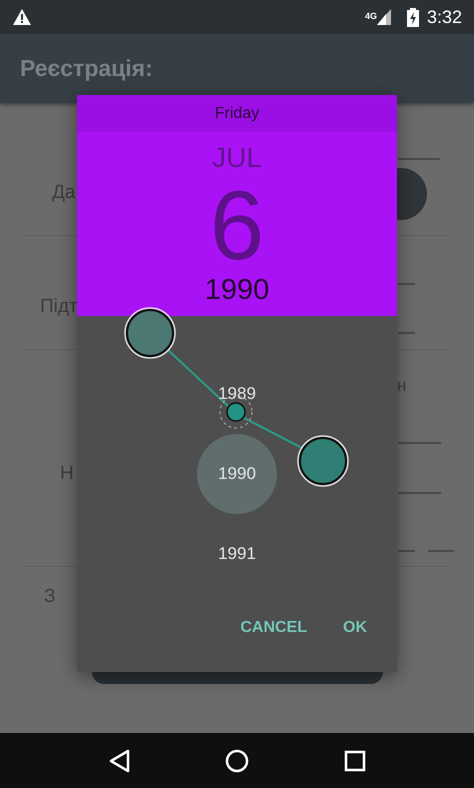 The height and width of the screenshot is (788, 474). What do you see at coordinates (236, 760) in the screenshot?
I see `home-icon` at bounding box center [236, 760].